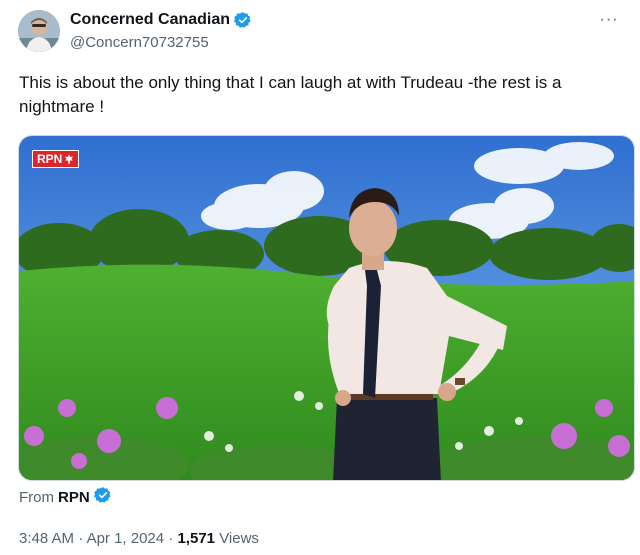 This screenshot has width=640, height=555. I want to click on rpn-overlay-badge: RPN, so click(56, 159).